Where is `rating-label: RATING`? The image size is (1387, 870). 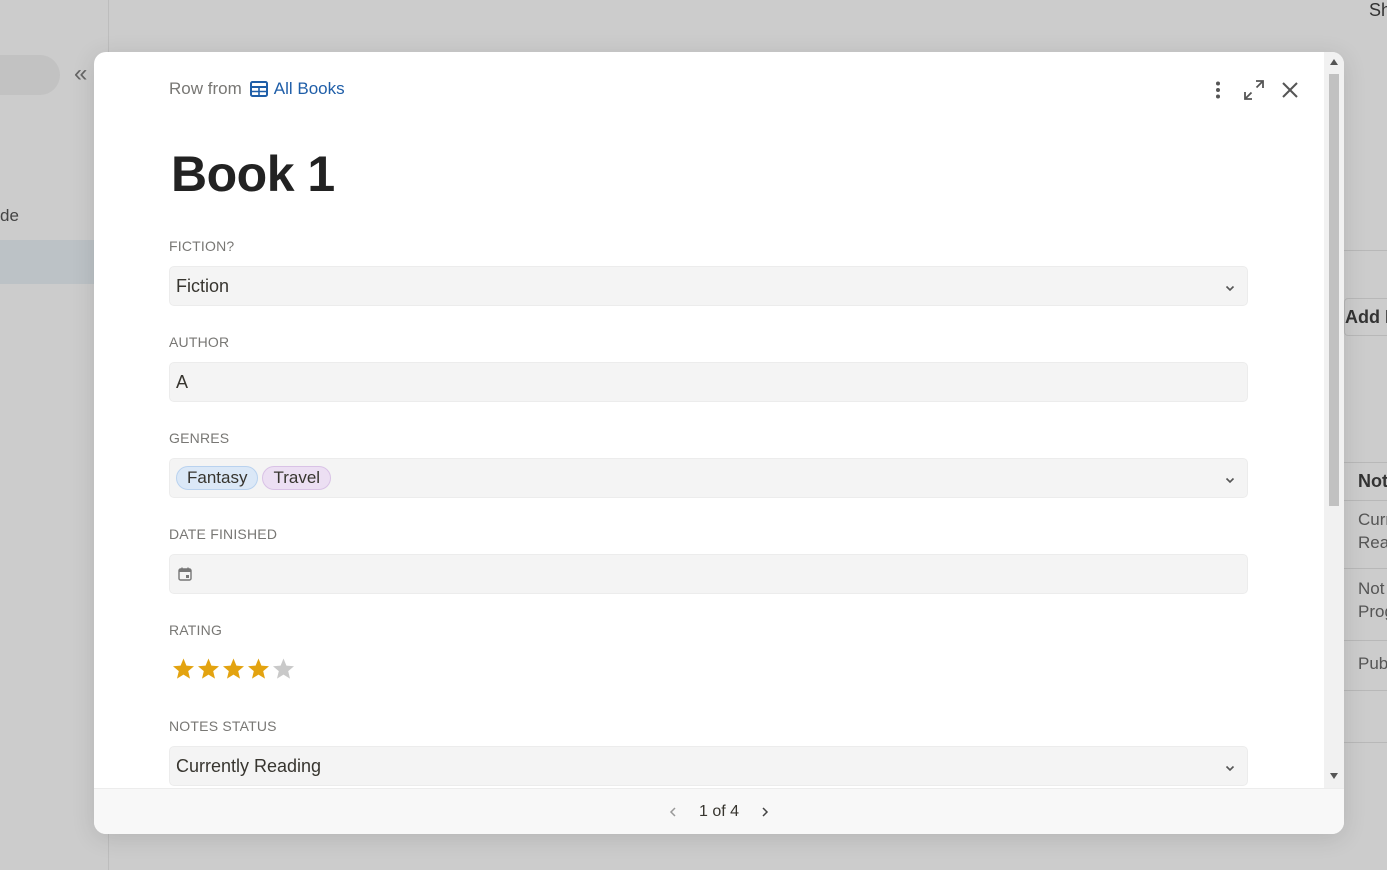 rating-label: RATING is located at coordinates (196, 630).